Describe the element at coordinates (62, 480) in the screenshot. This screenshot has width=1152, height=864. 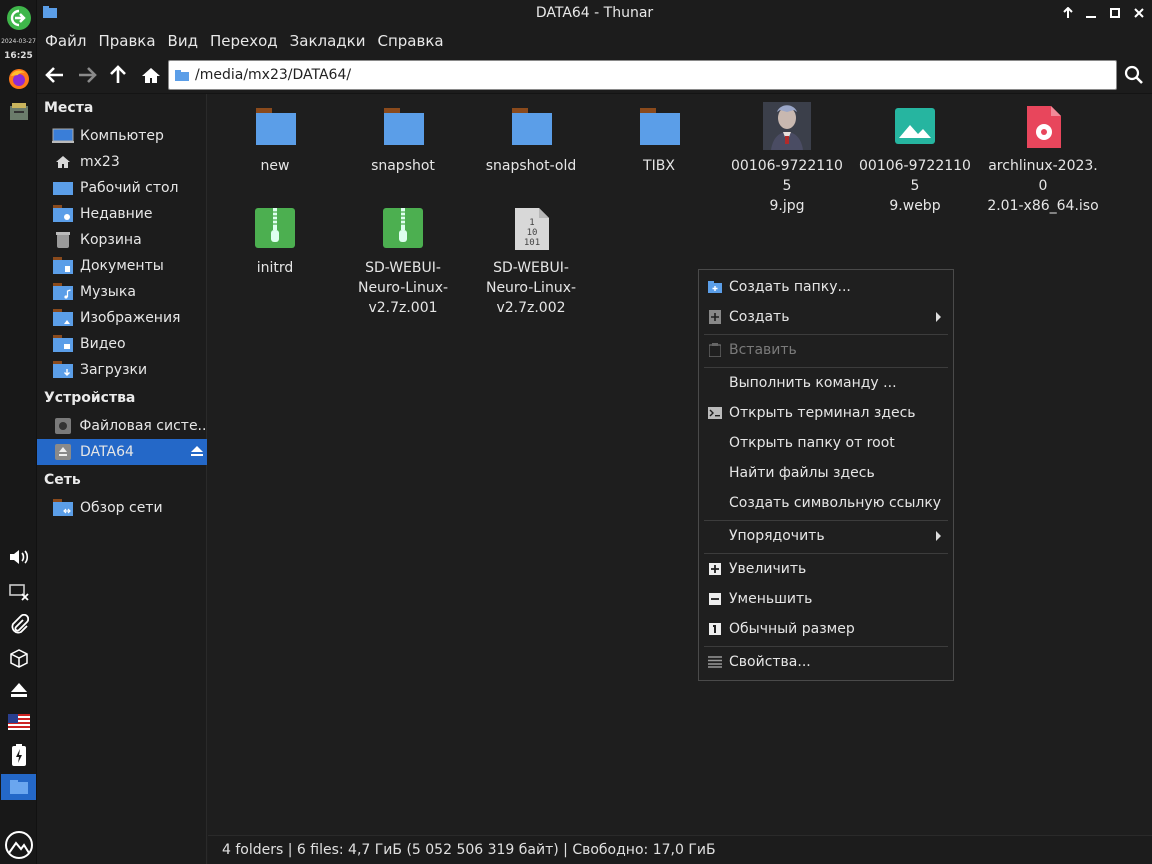
I see `sidebar-heading-network: Сеть` at that location.